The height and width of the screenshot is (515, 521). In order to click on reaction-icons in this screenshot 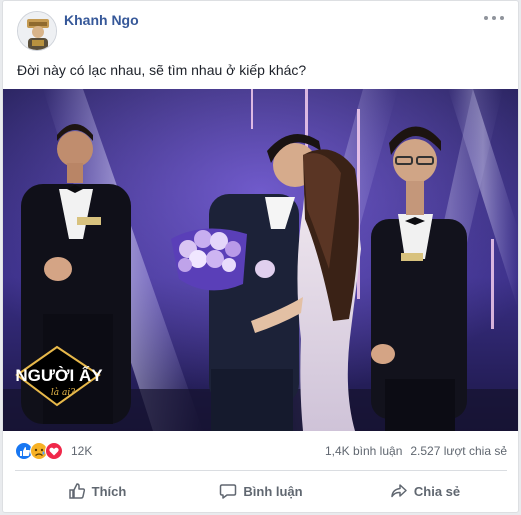, I will do `click(41, 451)`.